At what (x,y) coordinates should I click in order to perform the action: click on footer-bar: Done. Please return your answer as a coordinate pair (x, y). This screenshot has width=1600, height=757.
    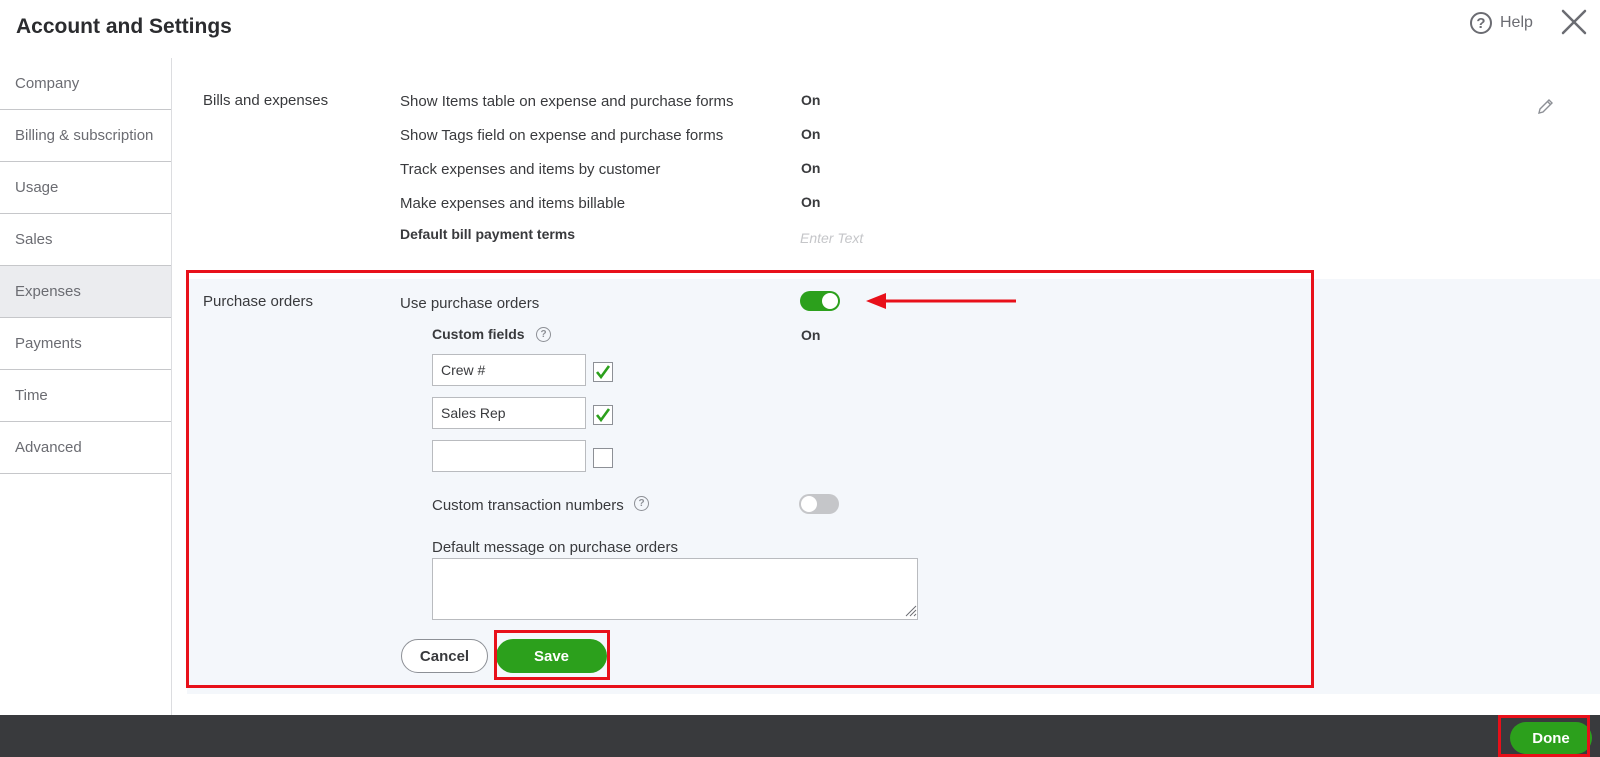
    Looking at the image, I should click on (800, 736).